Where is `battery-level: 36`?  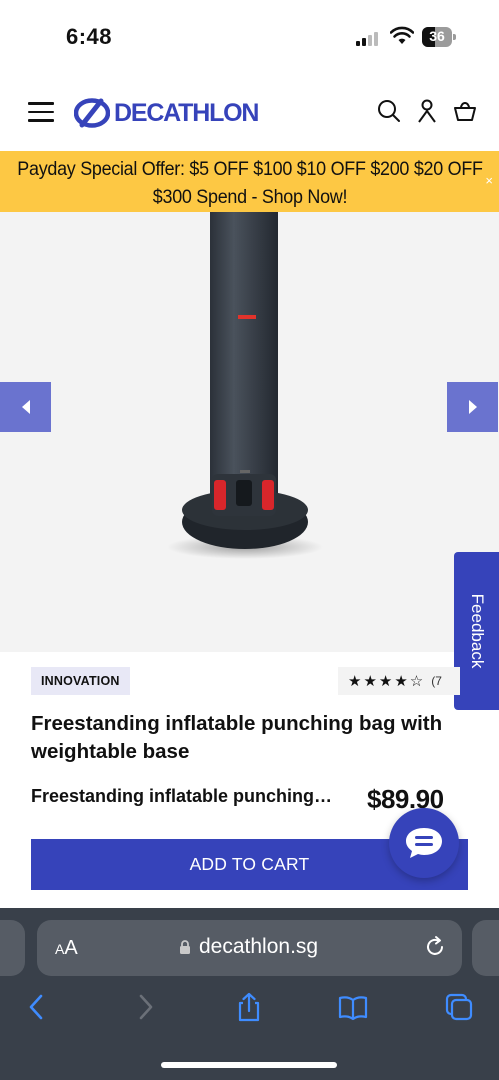 battery-level: 36 is located at coordinates (437, 36).